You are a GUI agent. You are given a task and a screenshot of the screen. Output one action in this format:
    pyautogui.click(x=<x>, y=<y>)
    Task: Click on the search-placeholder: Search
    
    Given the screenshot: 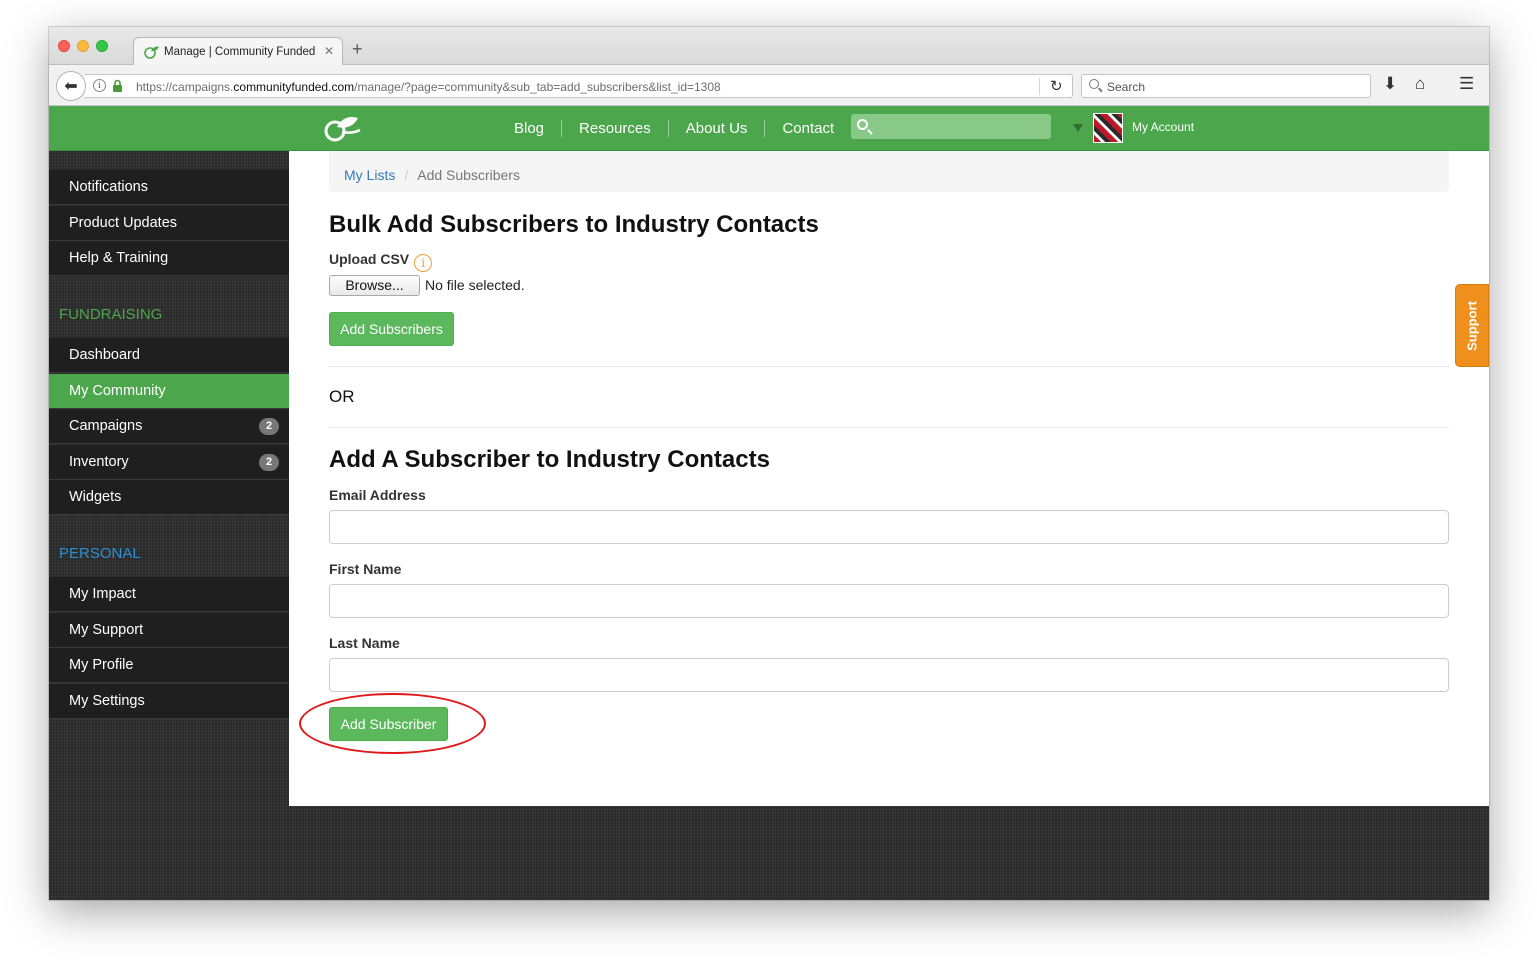 What is the action you would take?
    pyautogui.click(x=1126, y=87)
    